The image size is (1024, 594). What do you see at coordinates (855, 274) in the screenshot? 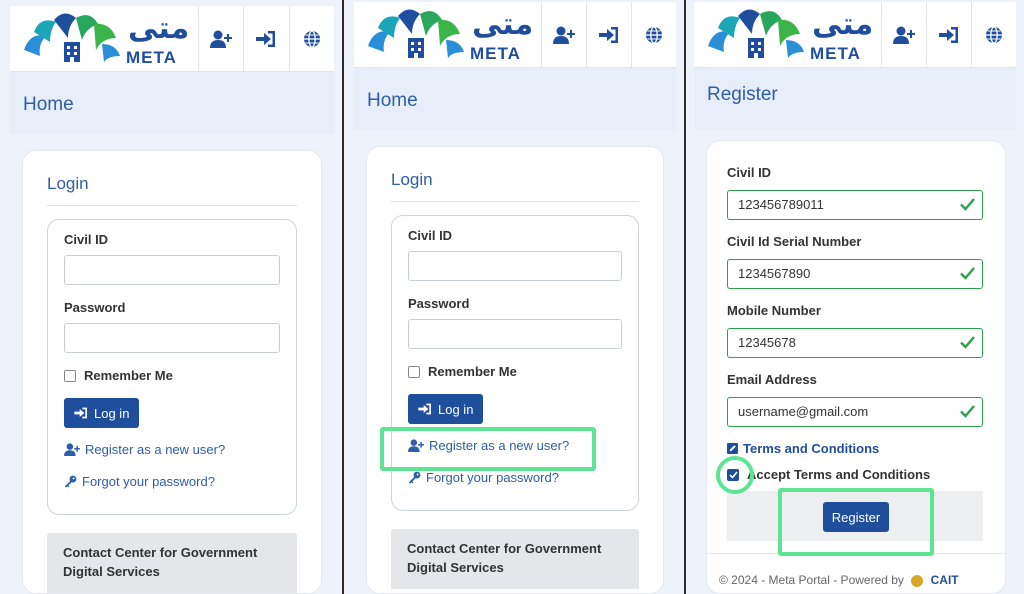
I see `serial-number-input: 1234567890` at bounding box center [855, 274].